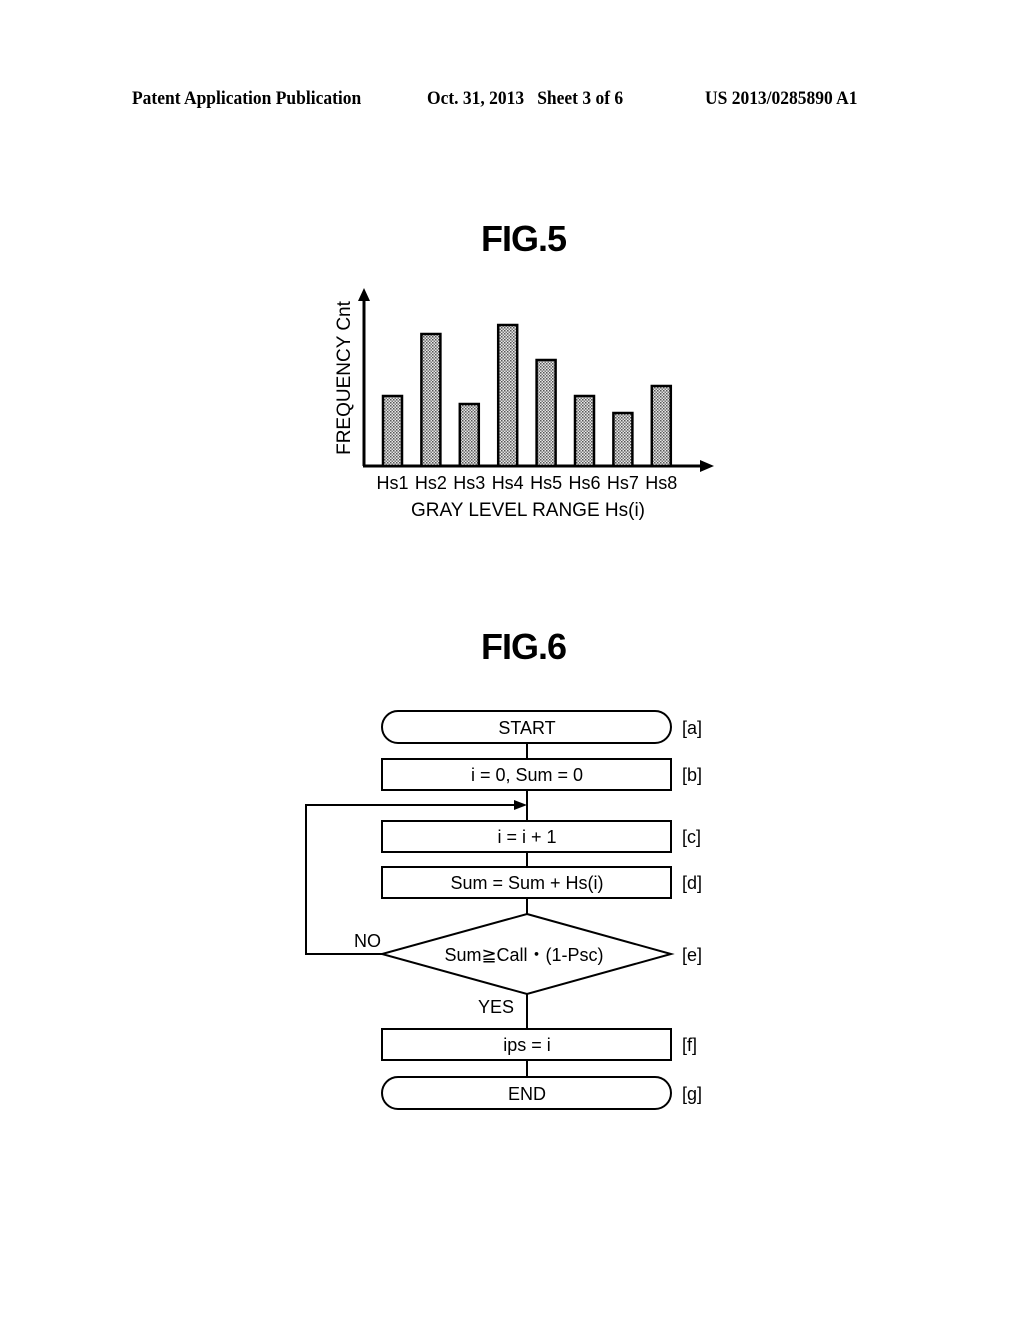 The image size is (1024, 1320). Describe the element at coordinates (392, 483) in the screenshot. I see `tick-label-hs1: Hs1` at that location.